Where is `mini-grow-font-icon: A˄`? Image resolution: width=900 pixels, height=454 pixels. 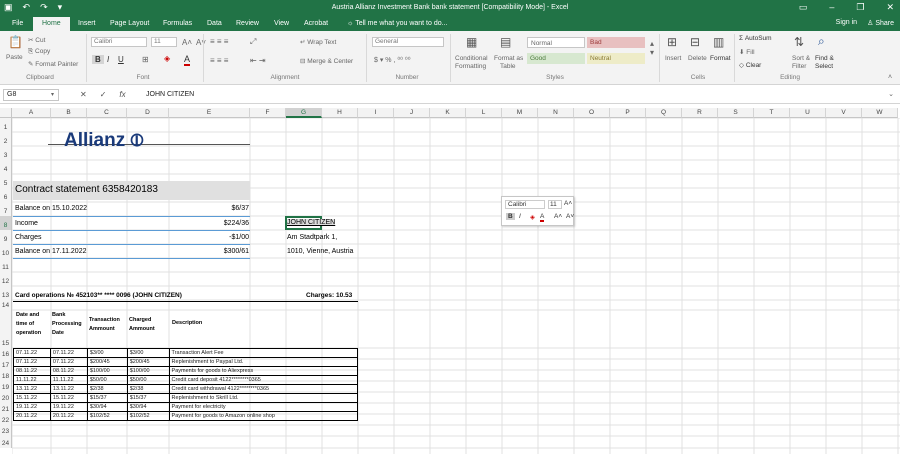
mini-grow-font-icon: A˄ is located at coordinates (568, 203).